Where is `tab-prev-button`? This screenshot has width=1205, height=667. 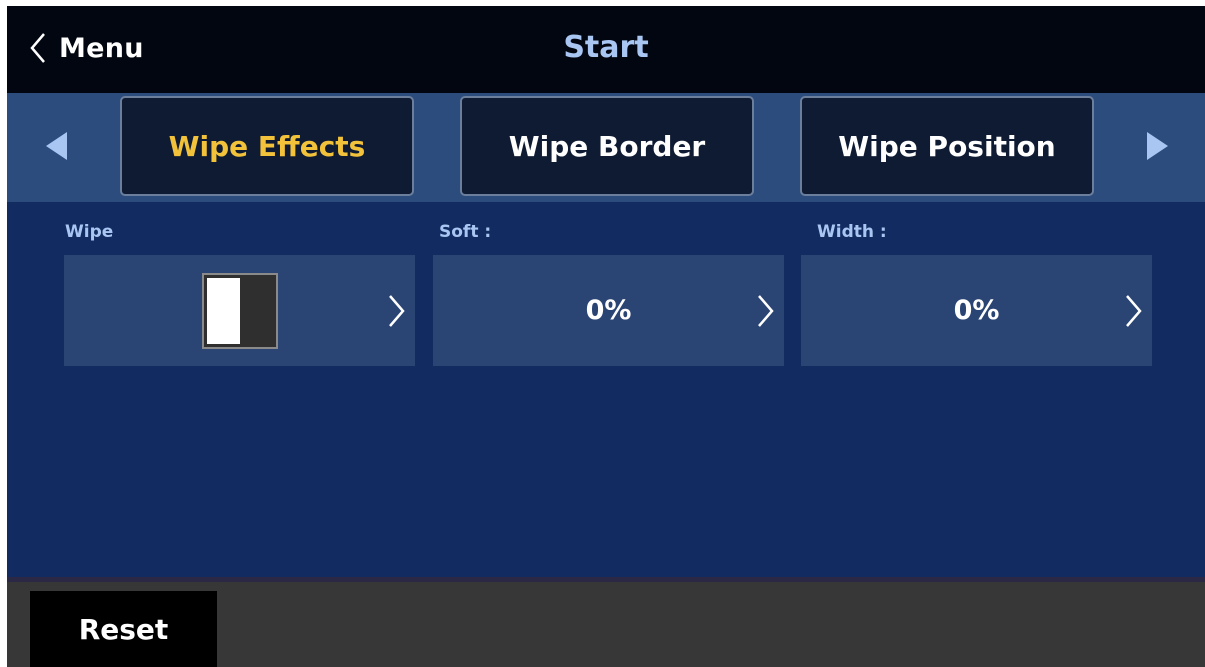 tab-prev-button is located at coordinates (57, 148).